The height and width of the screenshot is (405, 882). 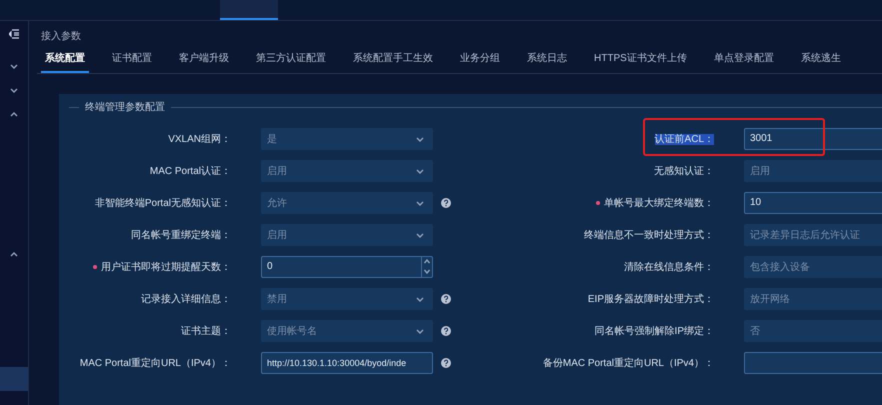 What do you see at coordinates (744, 60) in the screenshot?
I see `tab: 单点登录配置` at bounding box center [744, 60].